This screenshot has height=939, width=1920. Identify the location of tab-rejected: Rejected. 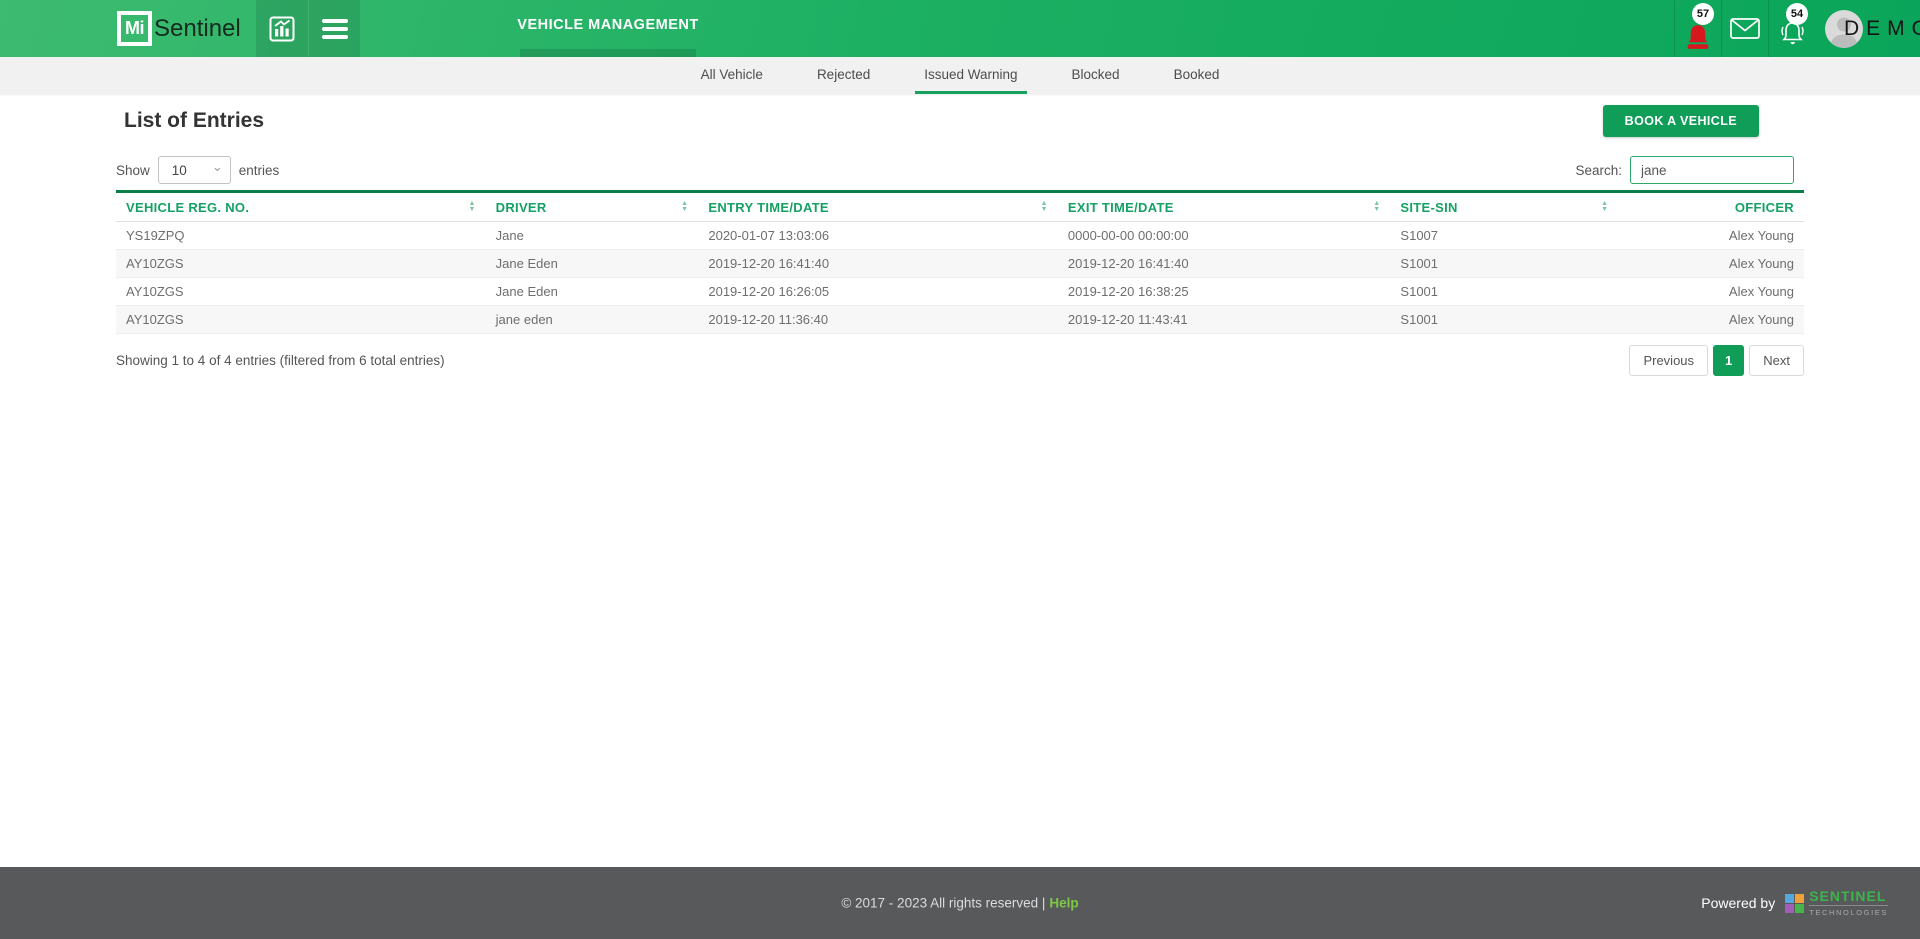
(843, 75).